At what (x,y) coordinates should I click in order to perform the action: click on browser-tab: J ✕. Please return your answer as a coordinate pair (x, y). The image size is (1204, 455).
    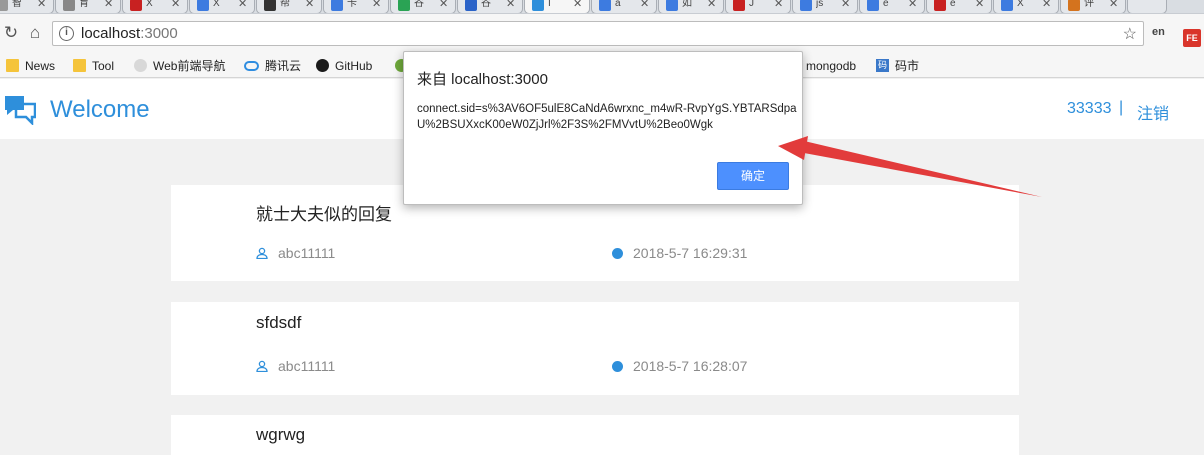
    Looking at the image, I should click on (758, 6).